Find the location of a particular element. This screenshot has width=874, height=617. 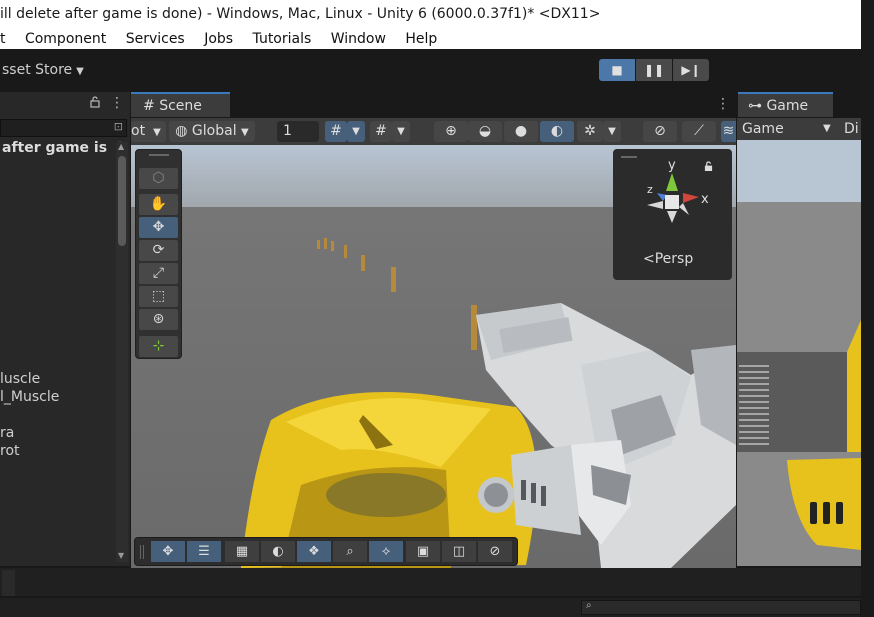

asset-store-label: sset Store is located at coordinates (37, 70).